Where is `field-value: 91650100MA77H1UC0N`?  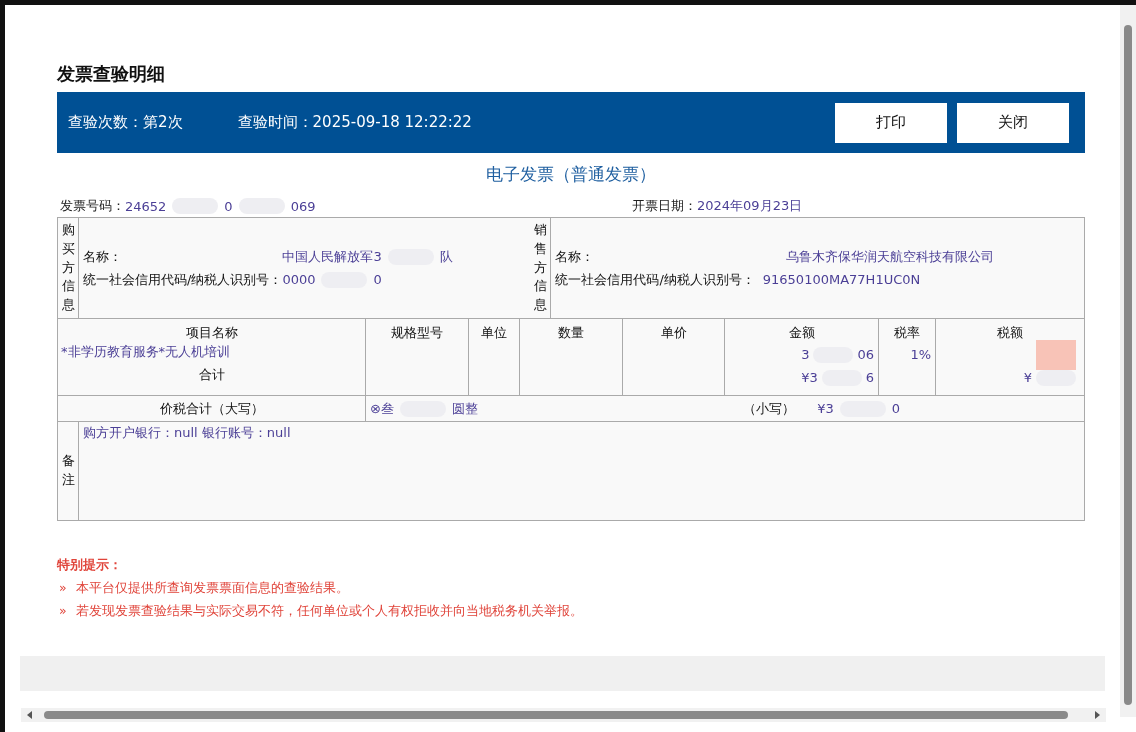
field-value: 91650100MA77H1UC0N is located at coordinates (841, 279).